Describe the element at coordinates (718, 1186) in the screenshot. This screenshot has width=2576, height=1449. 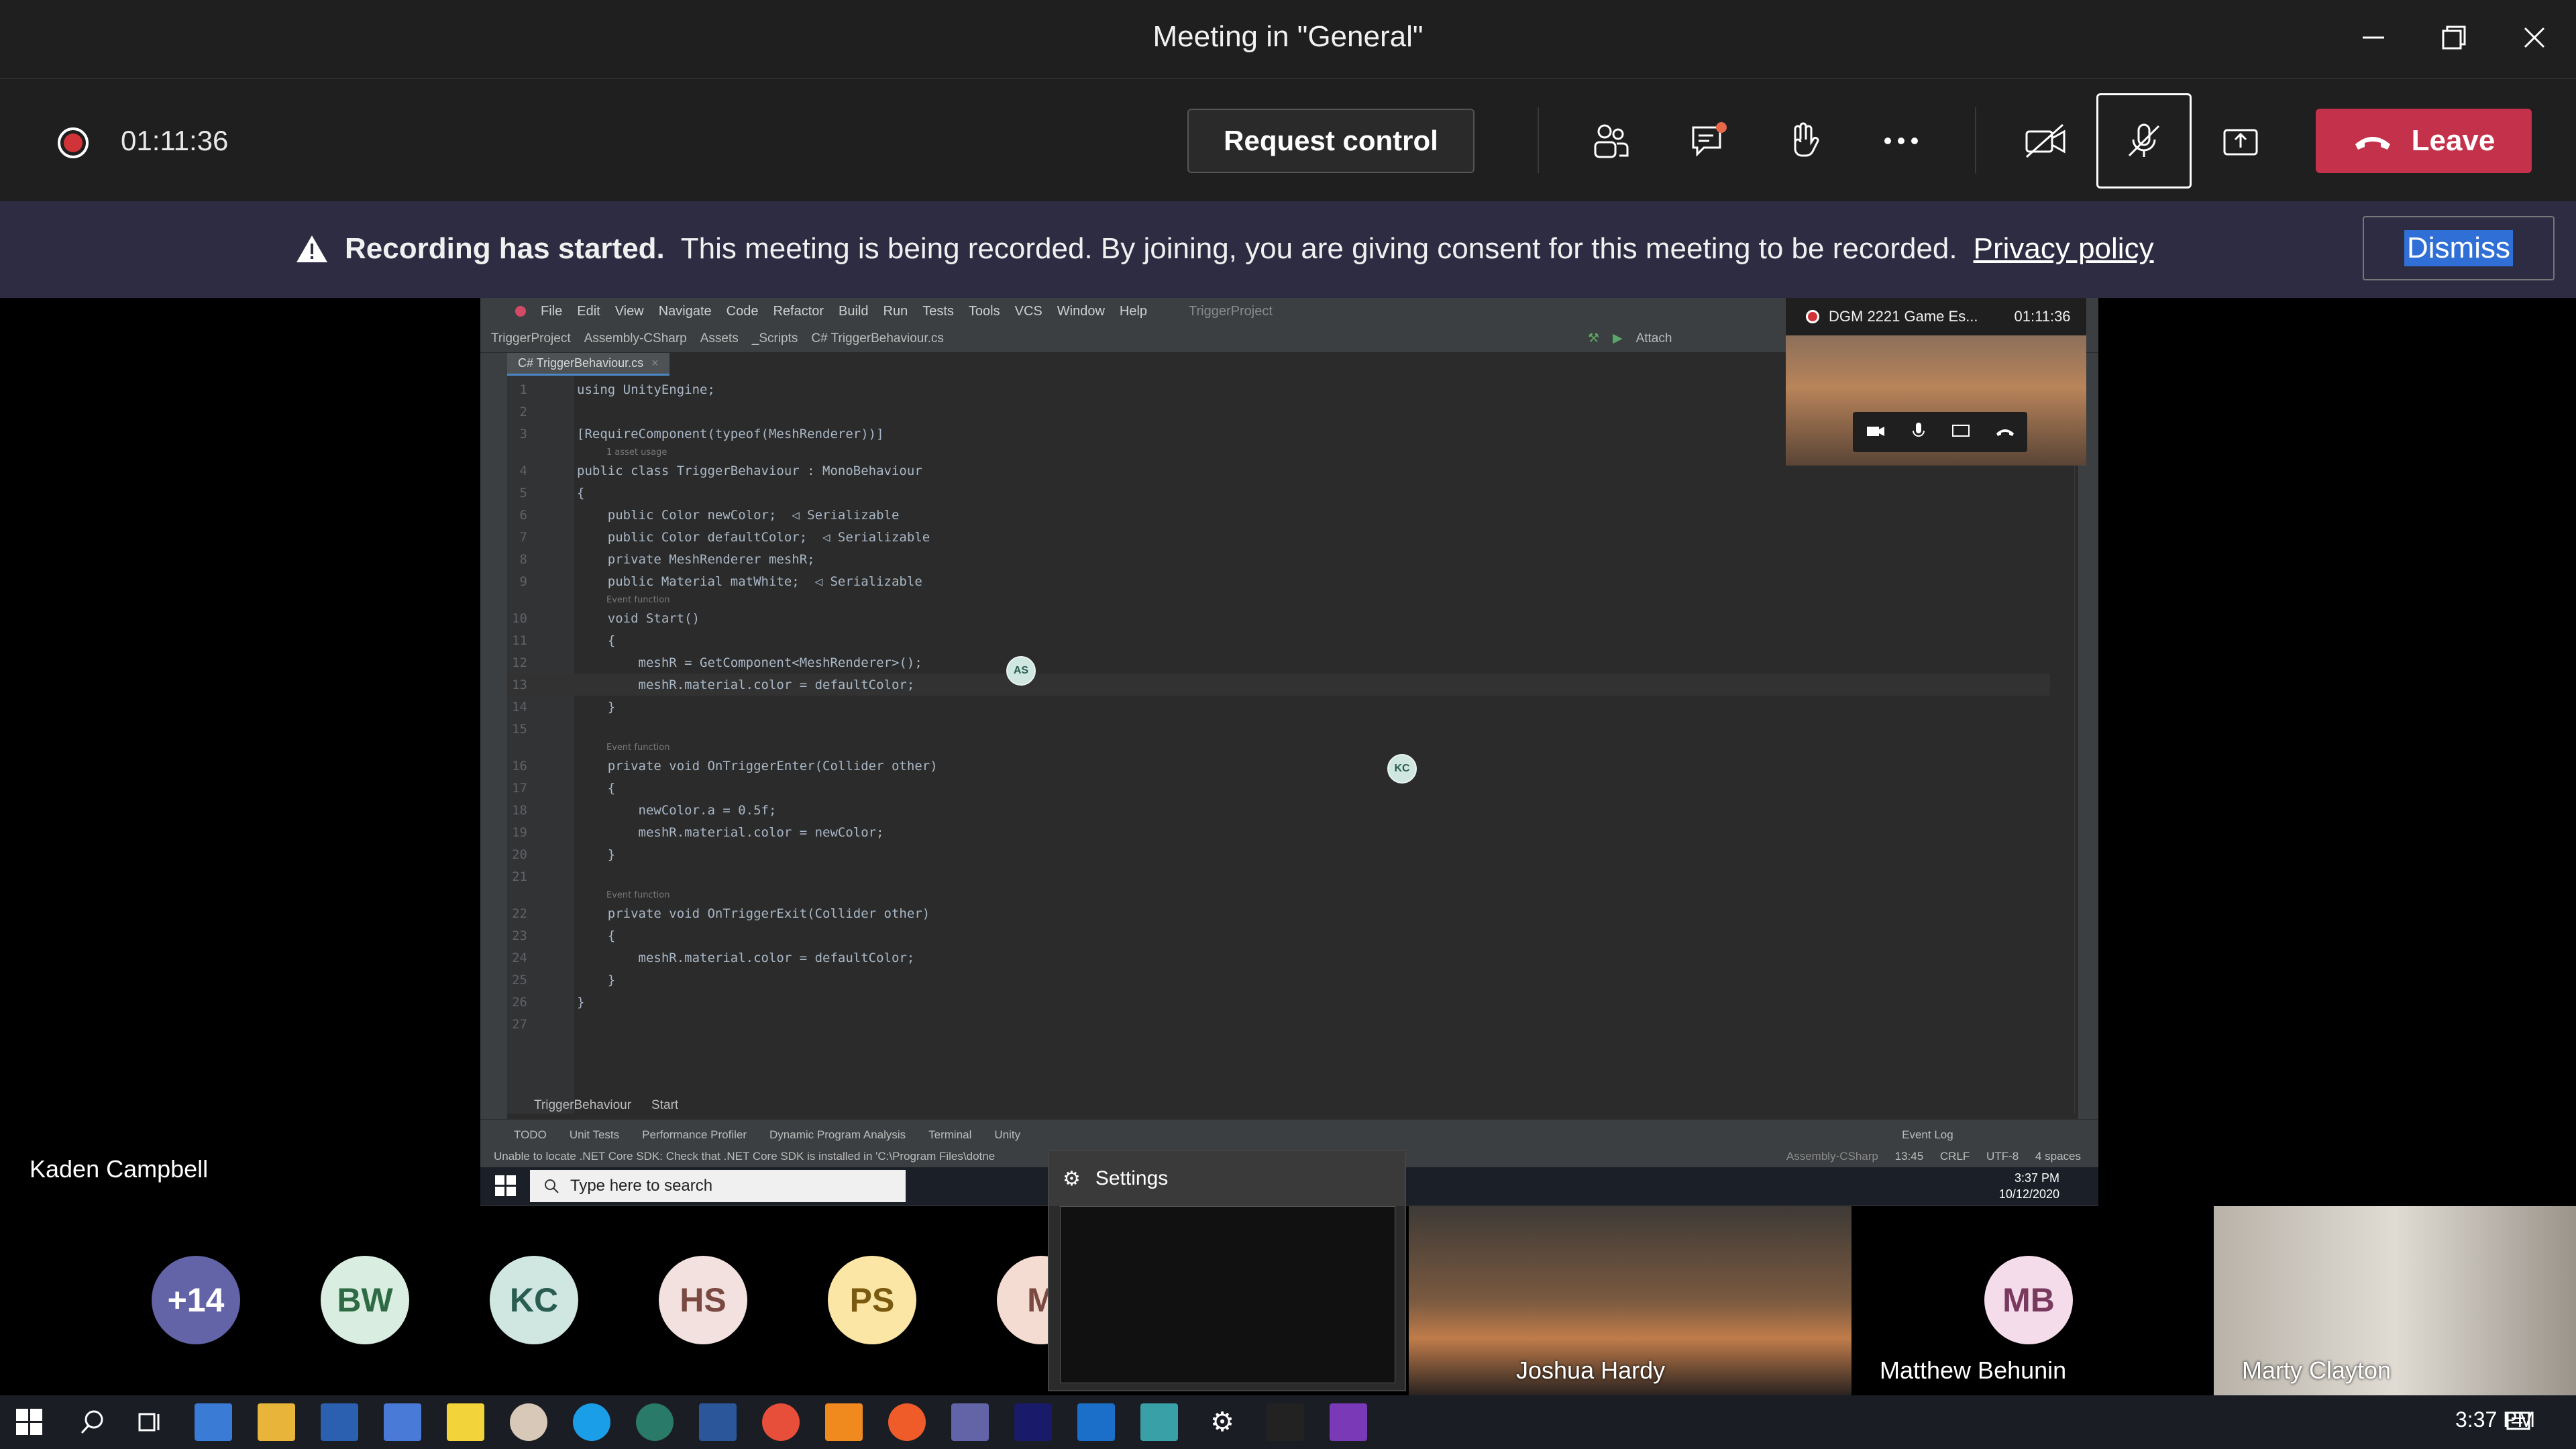
I see `taskbar-search-input: Type here to search` at that location.